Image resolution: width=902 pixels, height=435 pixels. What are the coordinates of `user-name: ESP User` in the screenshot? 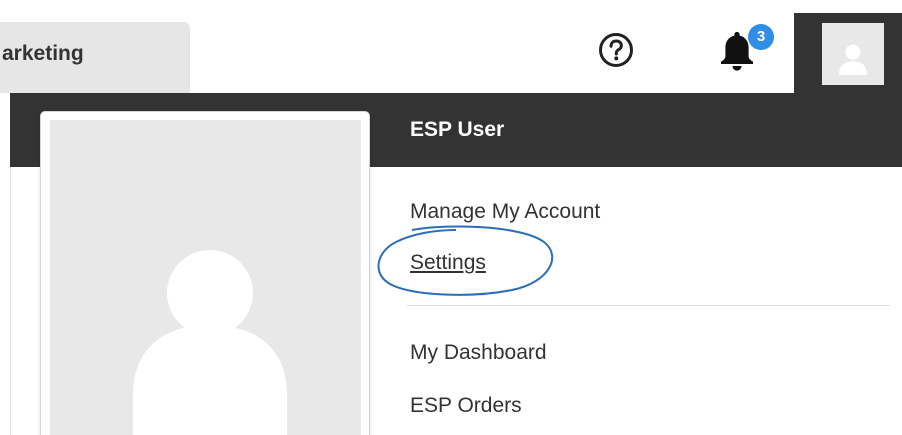 It's located at (457, 129).